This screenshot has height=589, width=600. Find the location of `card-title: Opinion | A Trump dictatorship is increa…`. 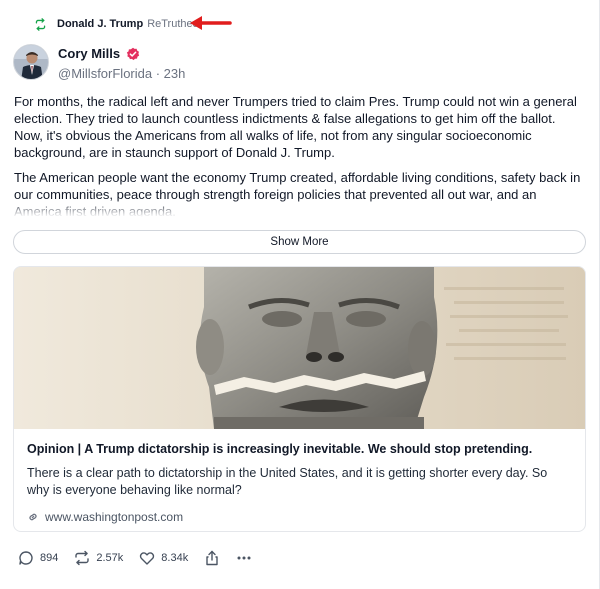

card-title: Opinion | A Trump dictatorship is increa… is located at coordinates (299, 449).